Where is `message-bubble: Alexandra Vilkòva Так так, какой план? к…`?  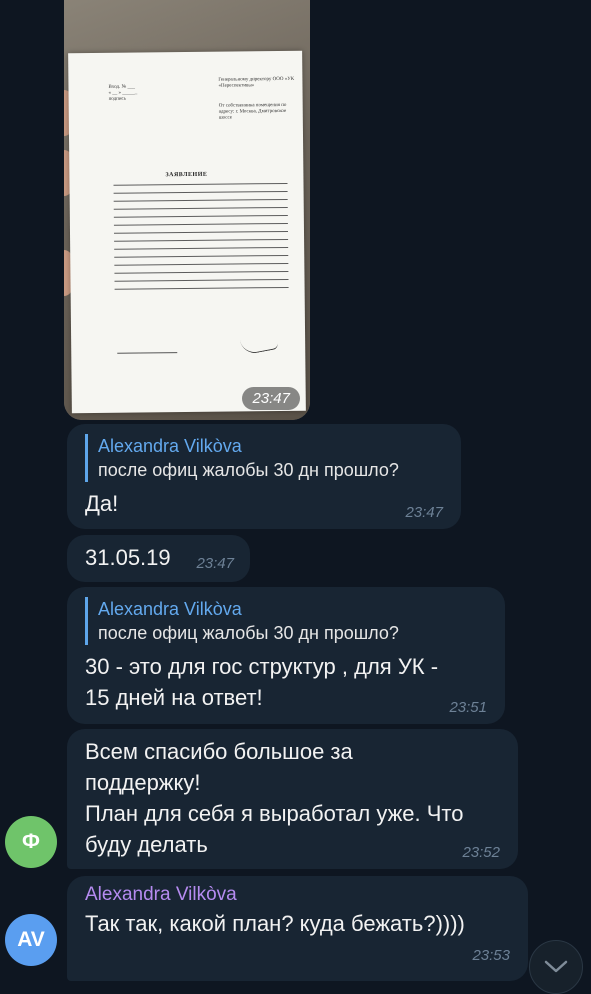 message-bubble: Alexandra Vilkòva Так так, какой план? к… is located at coordinates (297, 928).